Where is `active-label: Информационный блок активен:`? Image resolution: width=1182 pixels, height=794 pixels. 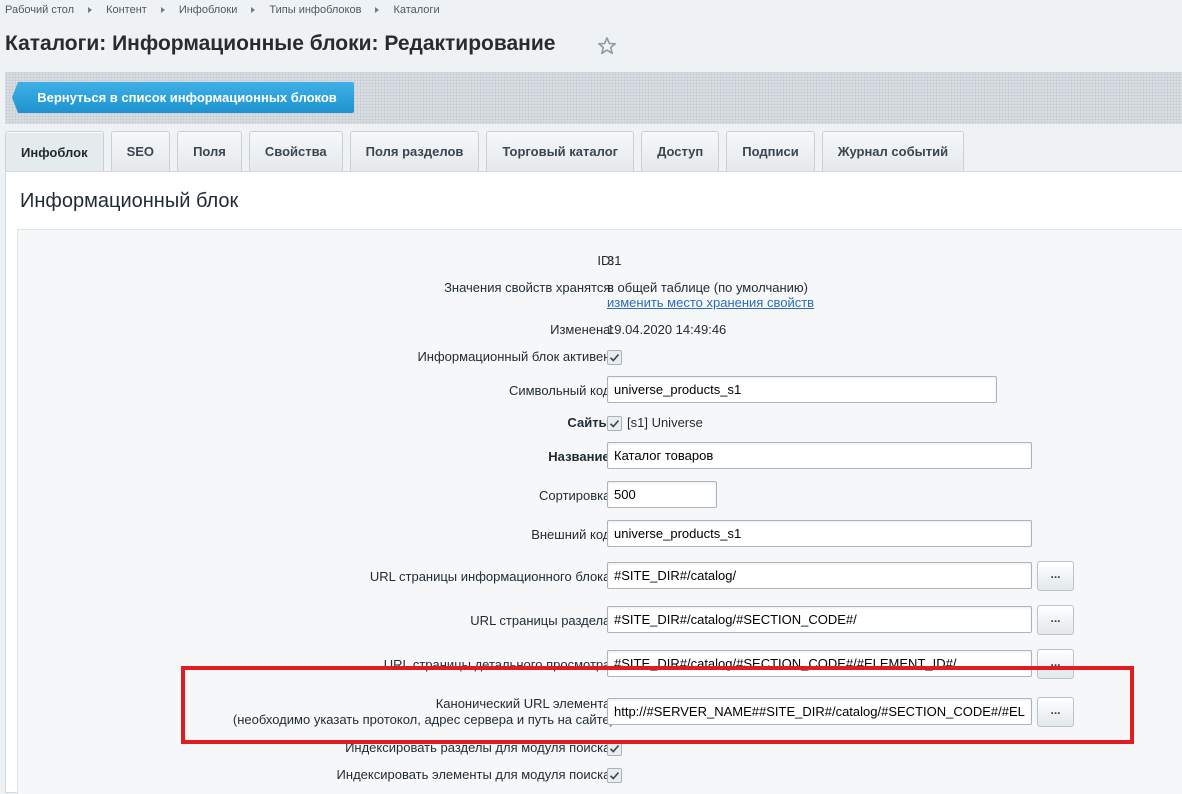 active-label: Информационный блок активен: is located at coordinates (515, 356).